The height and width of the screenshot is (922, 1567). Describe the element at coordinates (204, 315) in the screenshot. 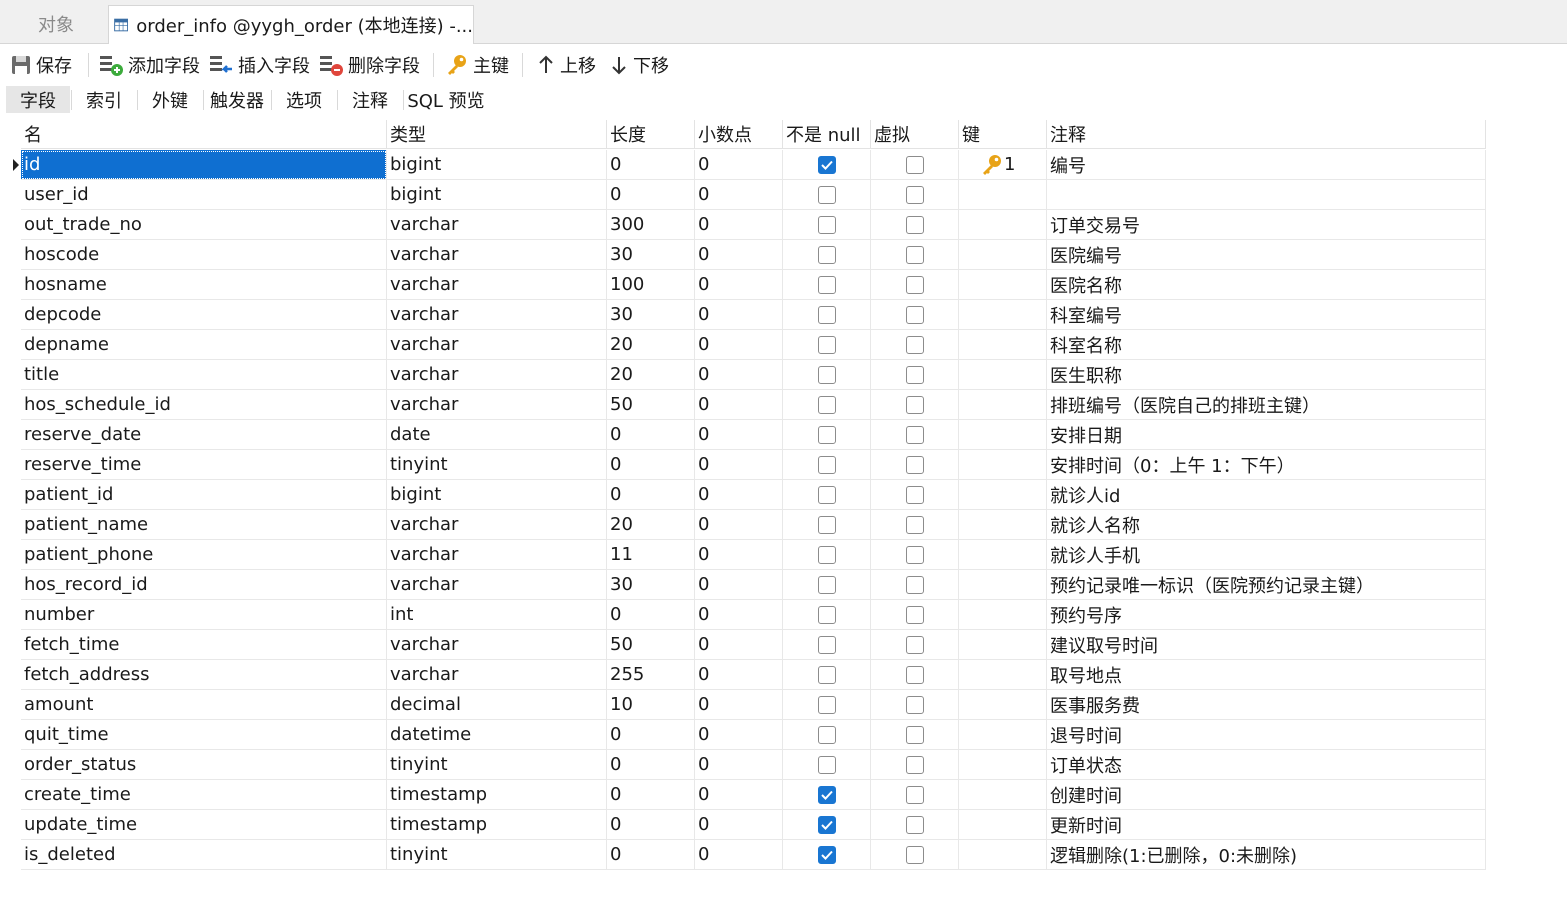

I see `cell-name: depcode` at that location.